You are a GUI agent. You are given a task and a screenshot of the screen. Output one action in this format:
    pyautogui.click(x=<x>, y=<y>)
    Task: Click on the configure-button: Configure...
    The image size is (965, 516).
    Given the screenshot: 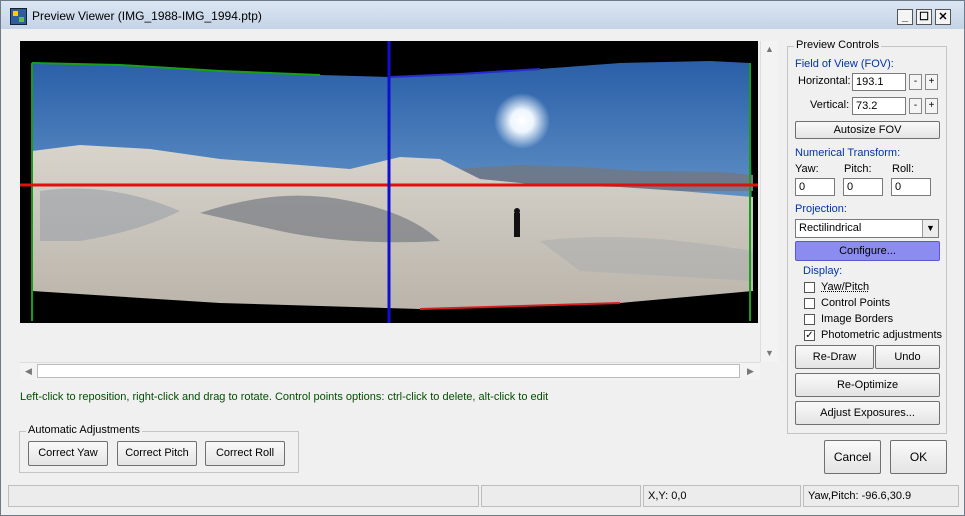 What is the action you would take?
    pyautogui.click(x=867, y=251)
    